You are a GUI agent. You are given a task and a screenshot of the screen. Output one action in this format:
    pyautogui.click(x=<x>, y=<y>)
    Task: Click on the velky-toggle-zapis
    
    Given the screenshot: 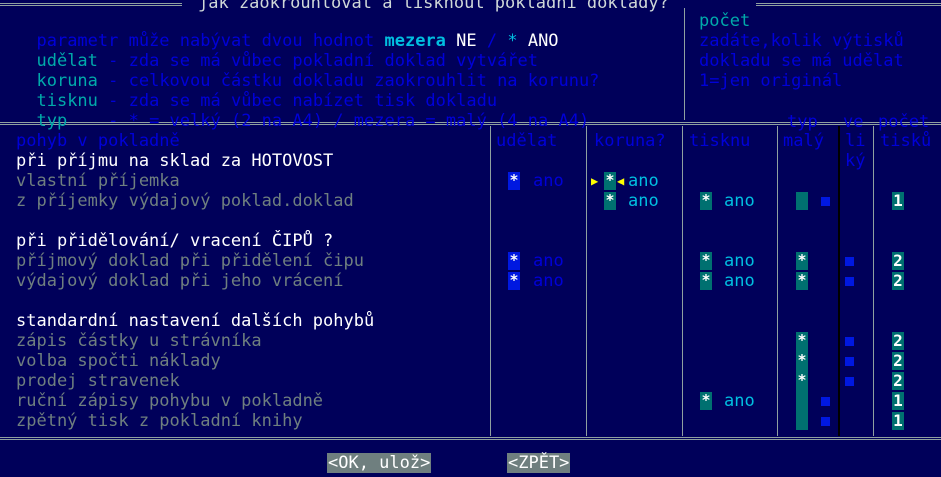 What is the action you would take?
    pyautogui.click(x=849, y=341)
    